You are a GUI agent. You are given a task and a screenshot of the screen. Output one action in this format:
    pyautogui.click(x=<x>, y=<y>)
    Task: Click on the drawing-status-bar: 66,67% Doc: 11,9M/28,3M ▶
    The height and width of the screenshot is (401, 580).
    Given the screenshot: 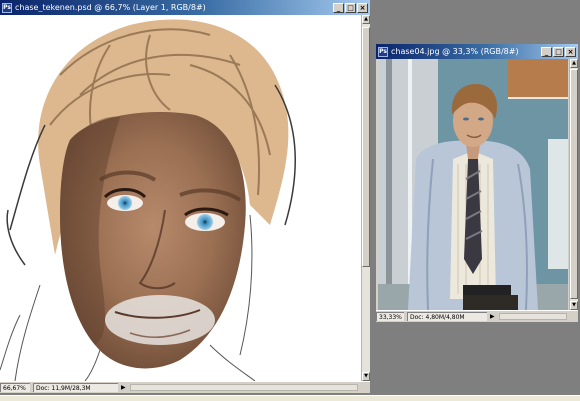 What is the action you would take?
    pyautogui.click(x=185, y=387)
    